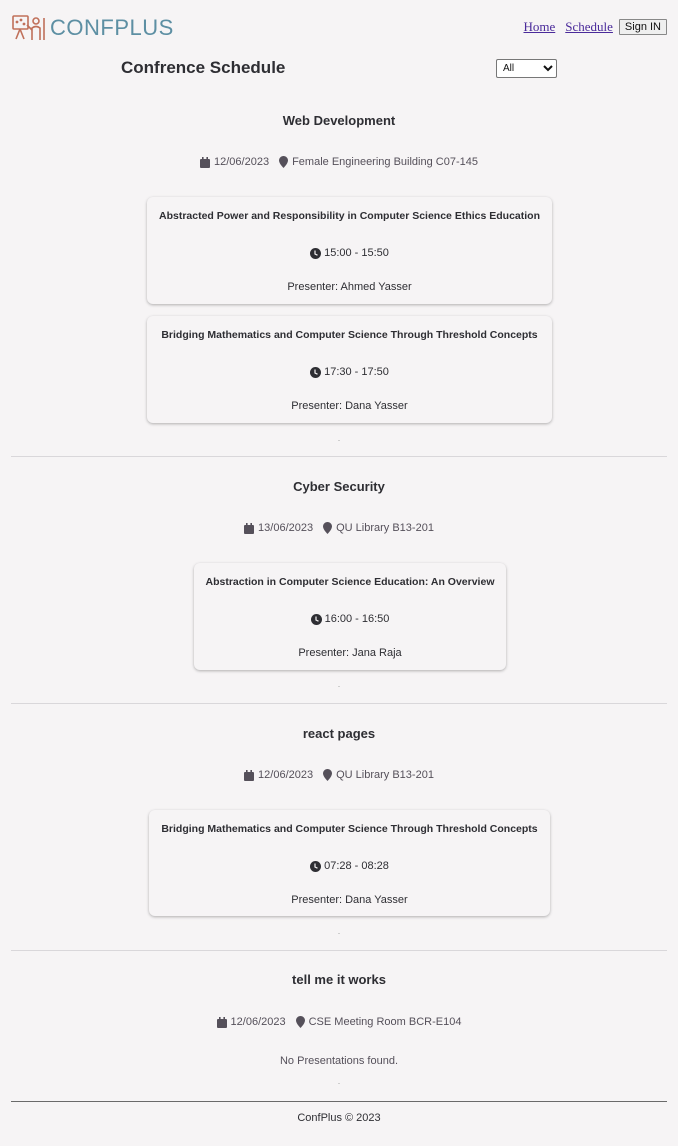 The height and width of the screenshot is (1146, 678). I want to click on presentation-time-text: 17:30 - 17:50, so click(356, 372).